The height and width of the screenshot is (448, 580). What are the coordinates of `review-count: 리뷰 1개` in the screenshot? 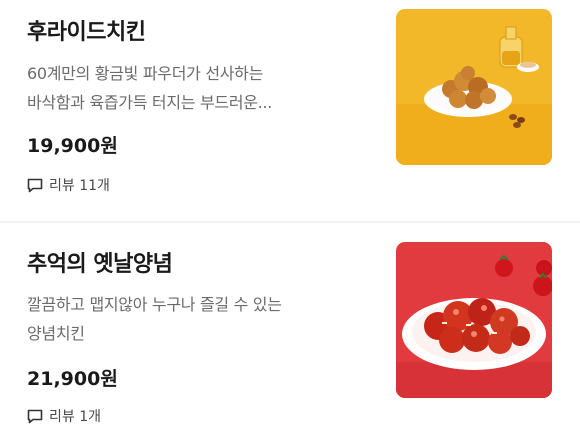 It's located at (64, 416).